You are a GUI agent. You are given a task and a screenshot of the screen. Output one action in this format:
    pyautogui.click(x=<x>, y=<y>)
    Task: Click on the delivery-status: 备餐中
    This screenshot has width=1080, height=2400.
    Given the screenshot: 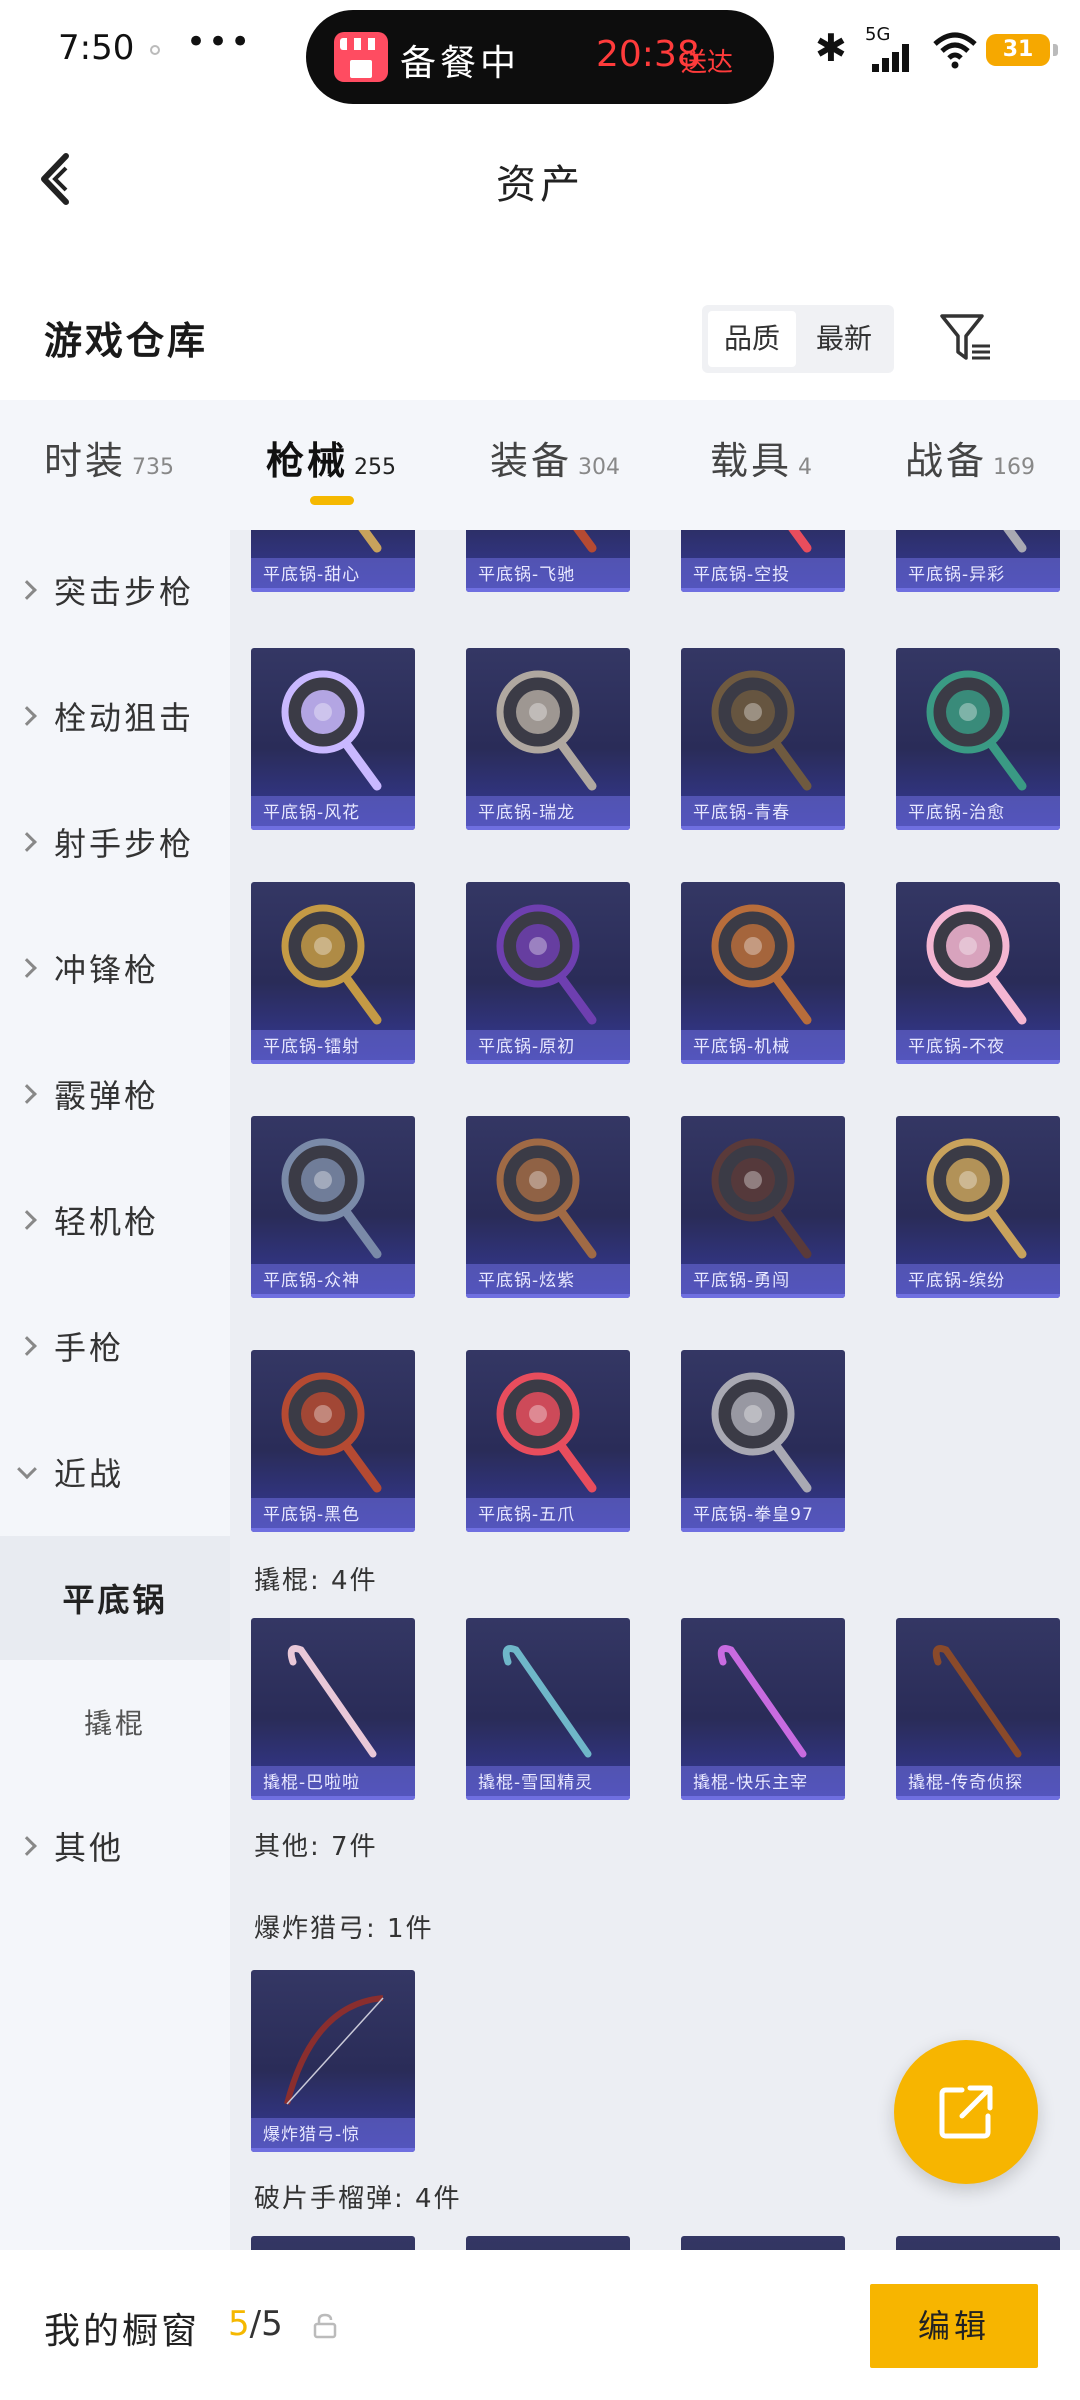 What is the action you would take?
    pyautogui.click(x=460, y=63)
    